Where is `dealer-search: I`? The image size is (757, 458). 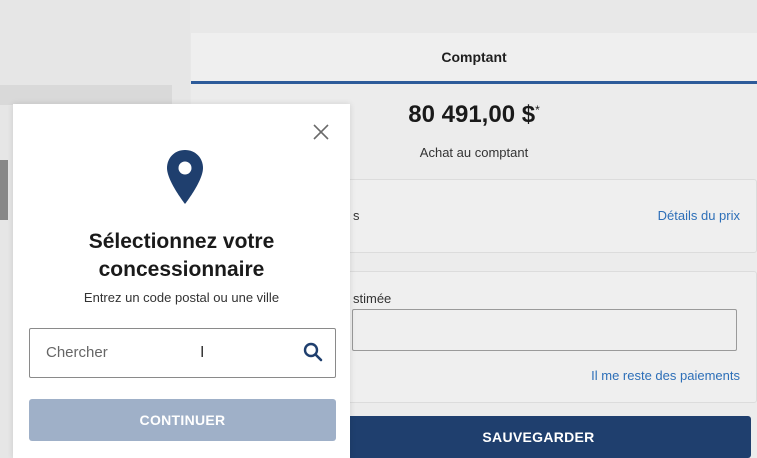 dealer-search: I is located at coordinates (182, 353).